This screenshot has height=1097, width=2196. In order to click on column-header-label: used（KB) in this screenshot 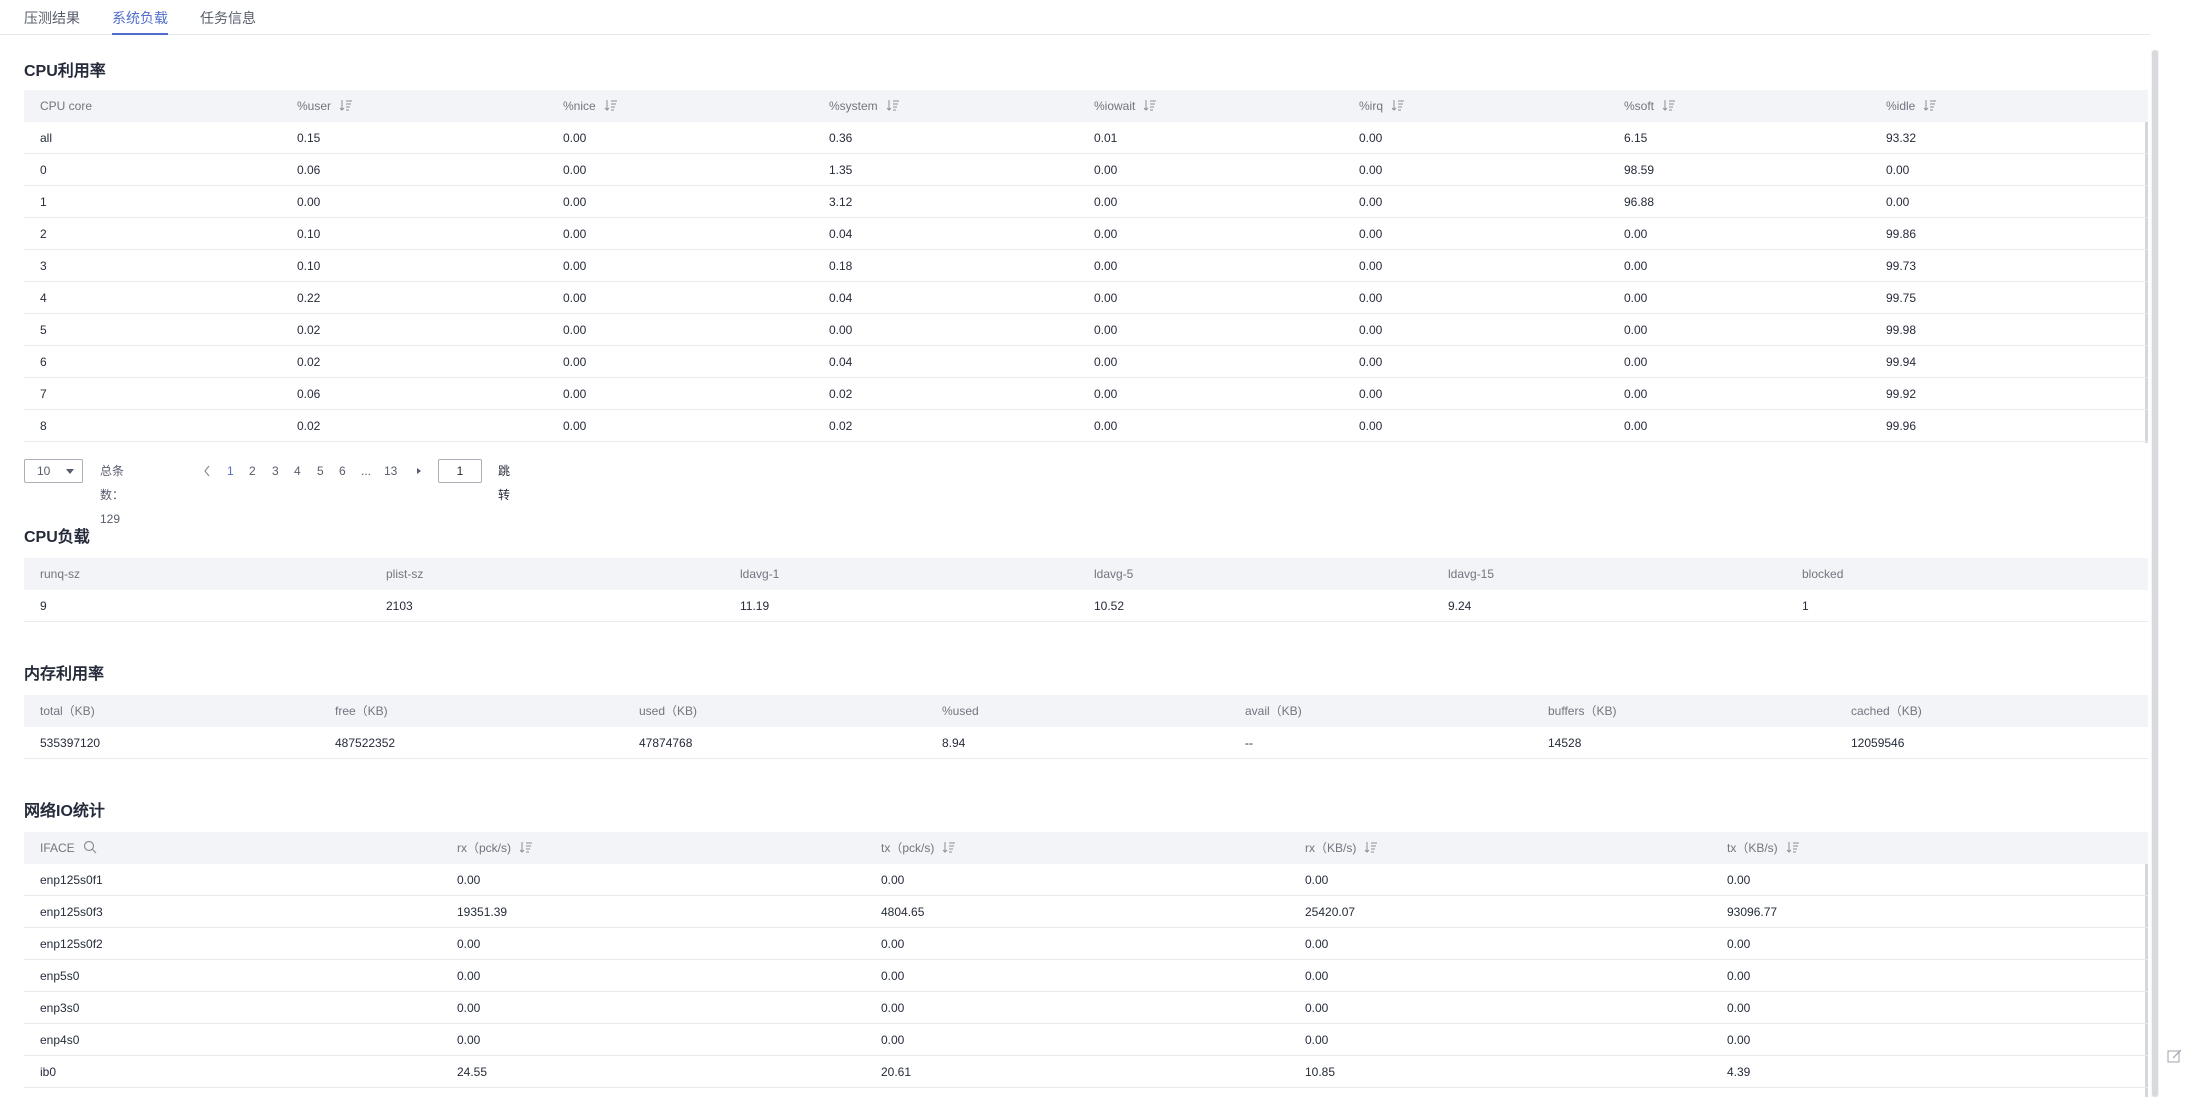, I will do `click(668, 711)`.